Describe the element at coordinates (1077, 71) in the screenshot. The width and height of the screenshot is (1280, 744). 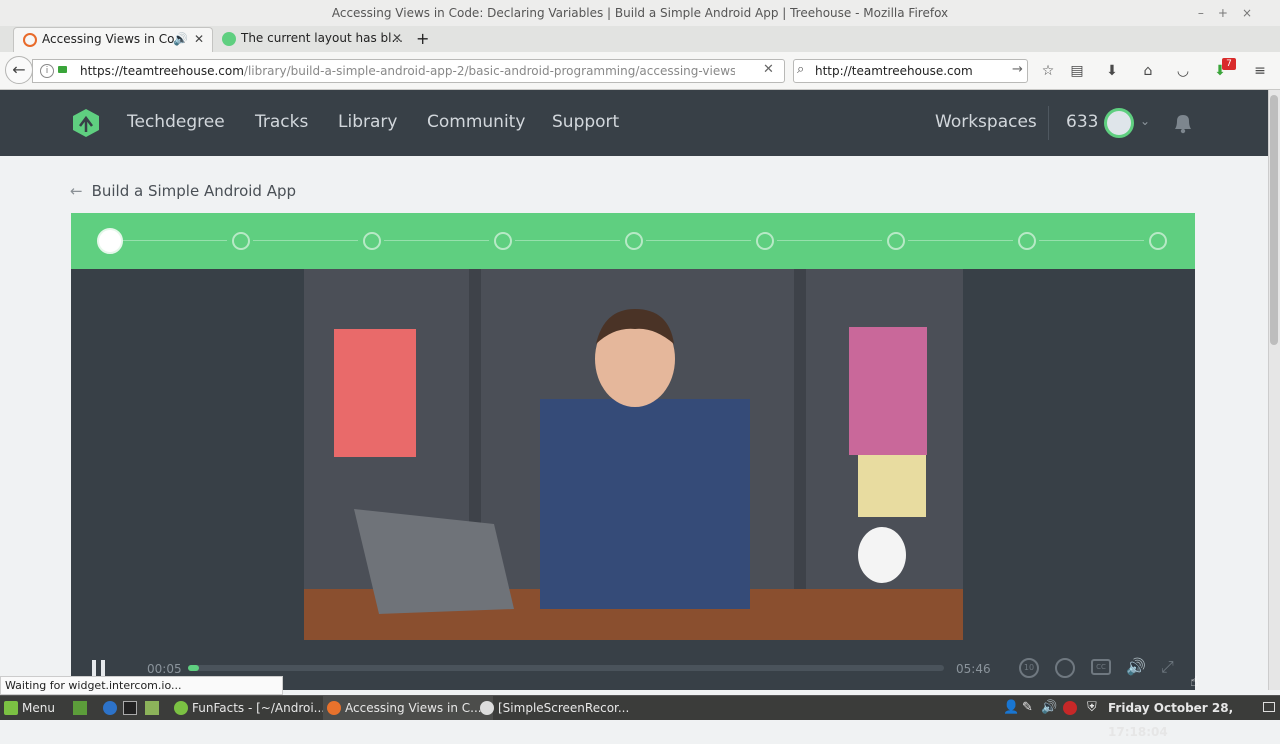
I see `reading-list-icon: ▤` at that location.